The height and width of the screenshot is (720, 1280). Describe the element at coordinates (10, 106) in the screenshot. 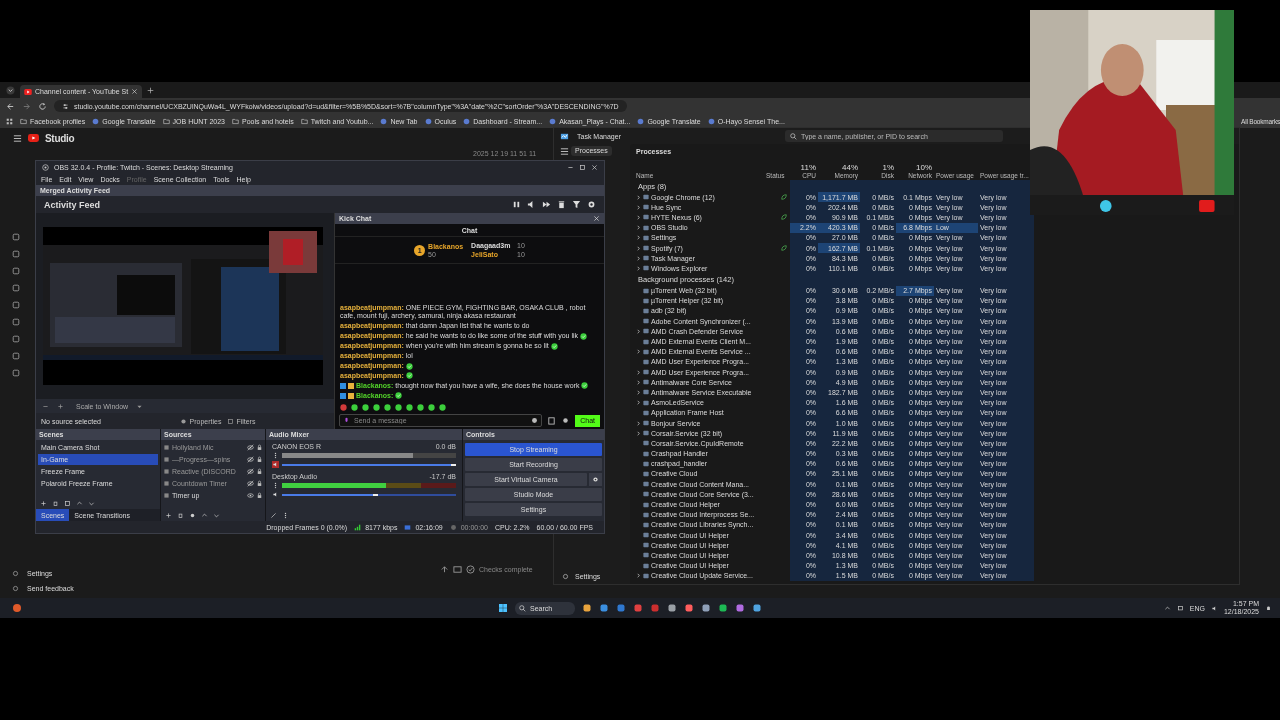

I see `back-icon` at that location.